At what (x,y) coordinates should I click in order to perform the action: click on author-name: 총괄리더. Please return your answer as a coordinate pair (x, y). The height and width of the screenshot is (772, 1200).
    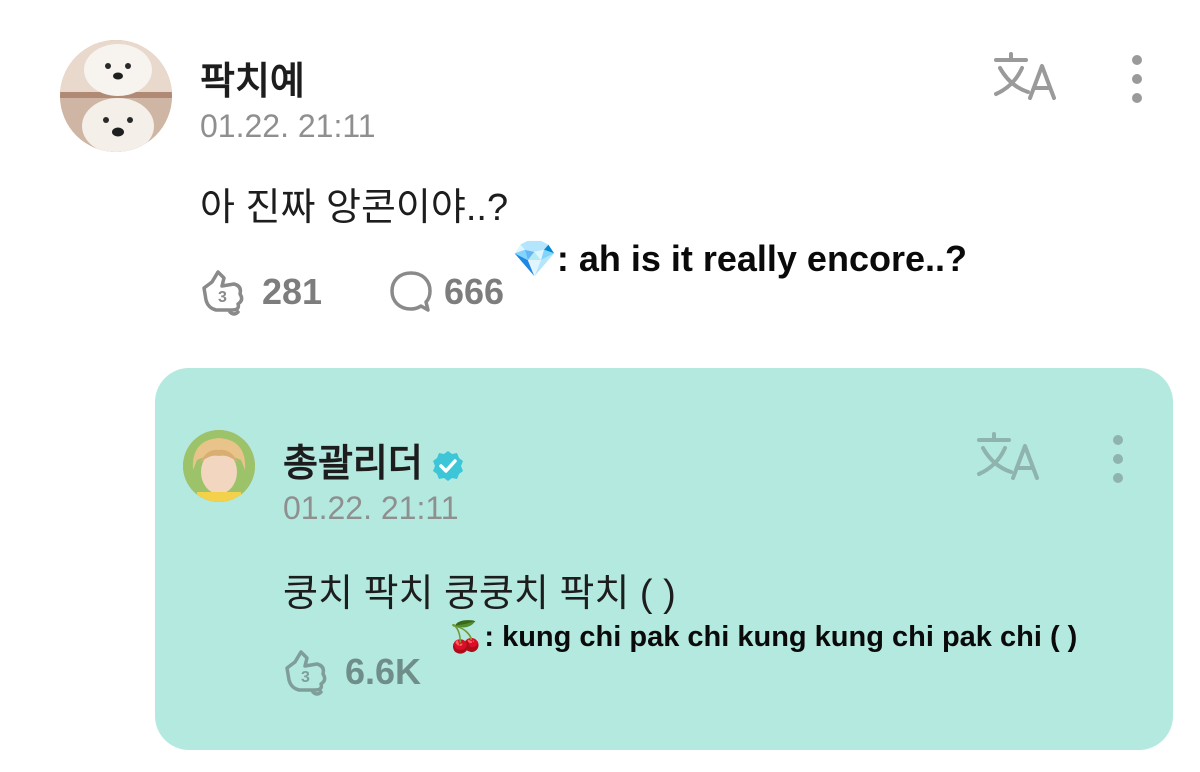
    Looking at the image, I should click on (353, 464).